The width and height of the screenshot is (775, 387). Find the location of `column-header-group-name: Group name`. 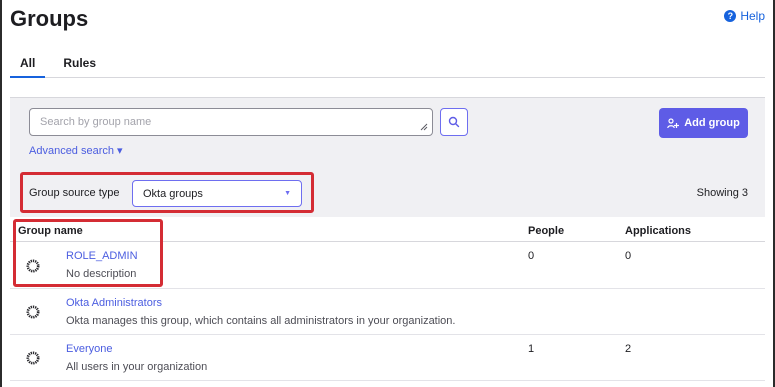

column-header-group-name: Group name is located at coordinates (50, 231).